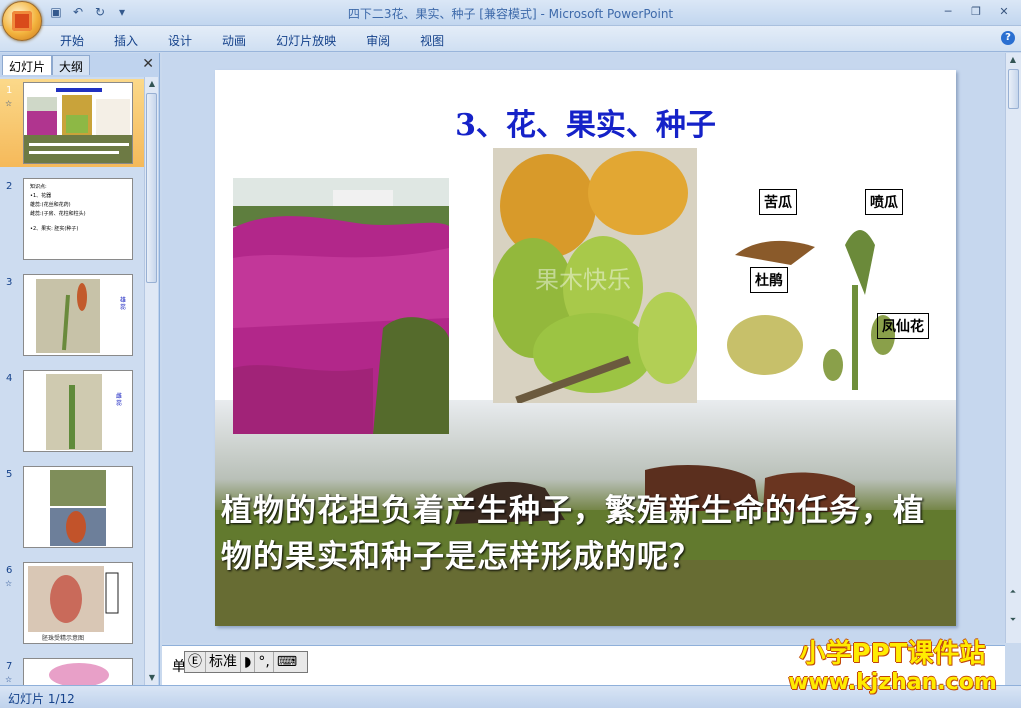  I want to click on thumbnail-row: 7 ☆, so click(72, 670).